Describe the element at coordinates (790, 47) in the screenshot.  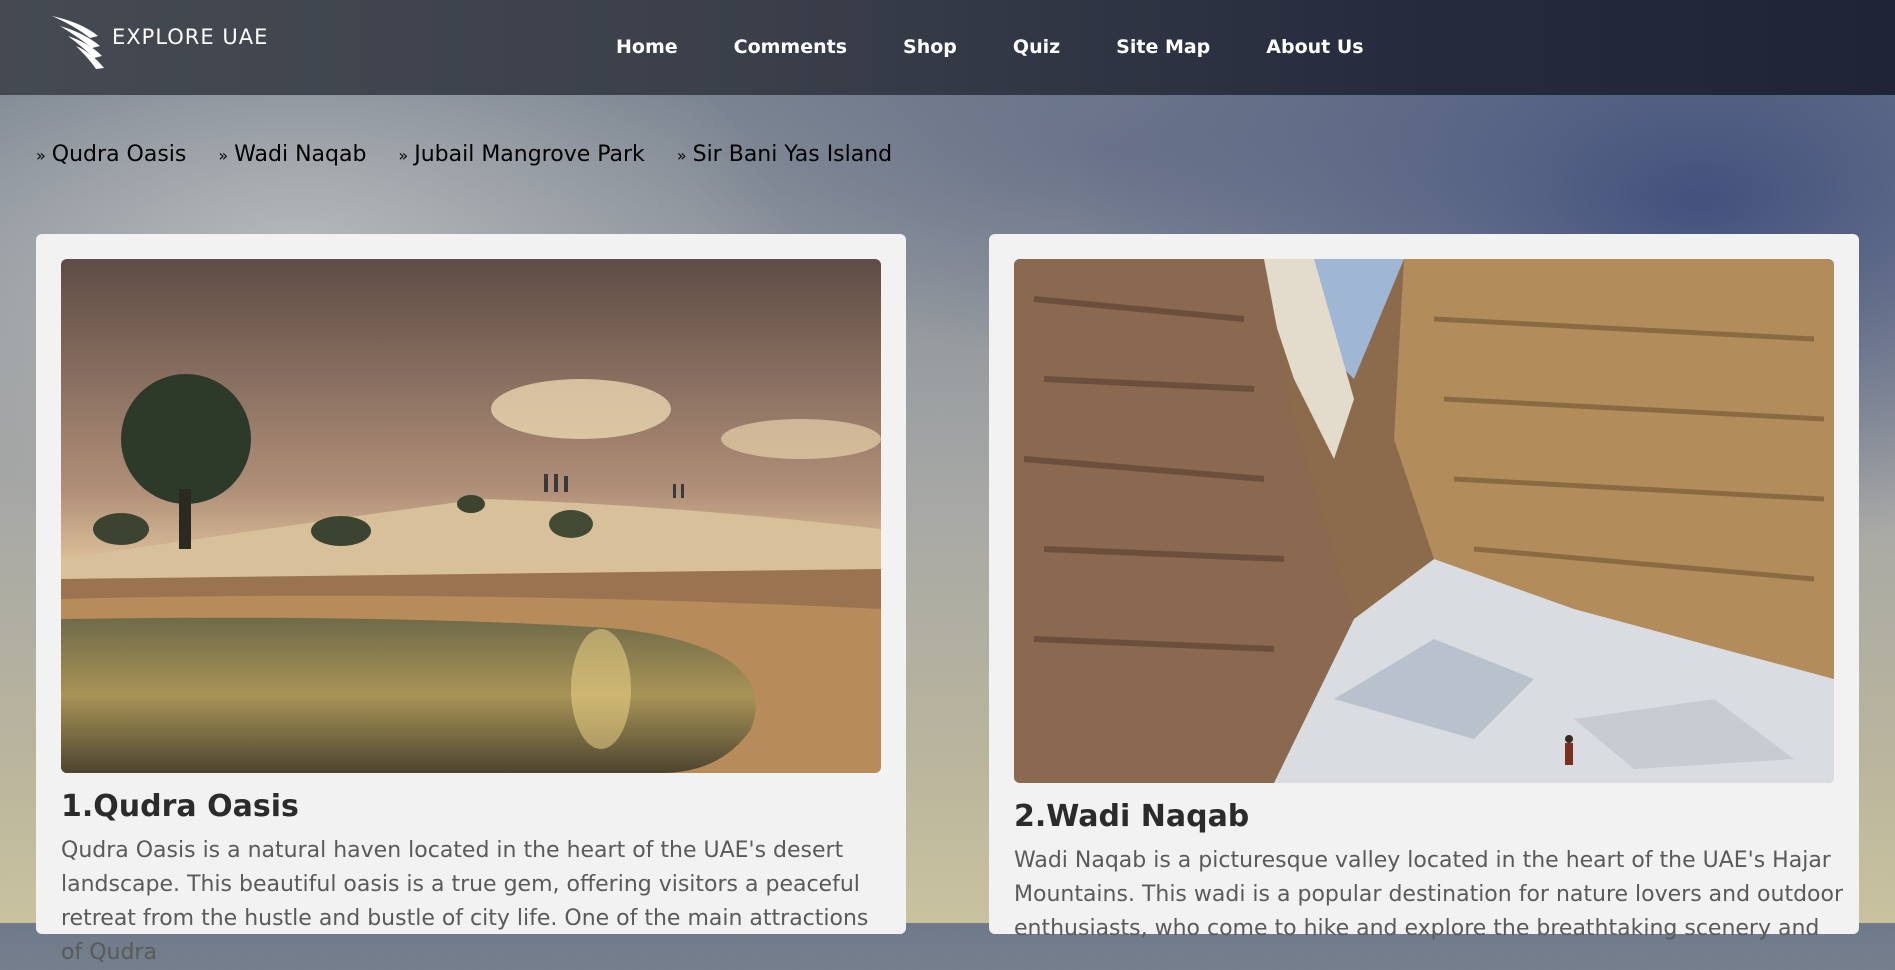
I see `nav-comments: Comments` at that location.